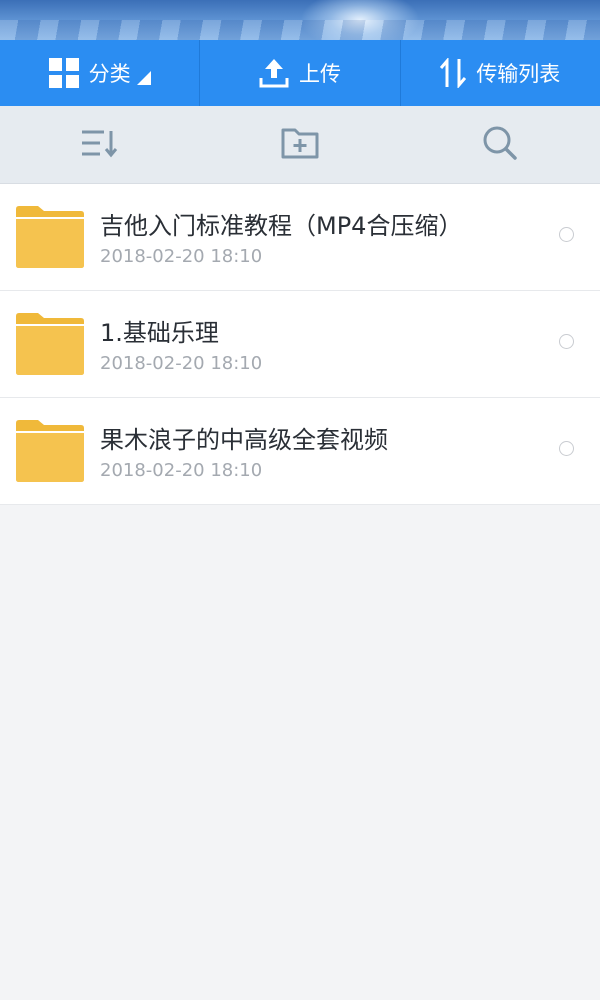  I want to click on file-toolbar, so click(300, 145).